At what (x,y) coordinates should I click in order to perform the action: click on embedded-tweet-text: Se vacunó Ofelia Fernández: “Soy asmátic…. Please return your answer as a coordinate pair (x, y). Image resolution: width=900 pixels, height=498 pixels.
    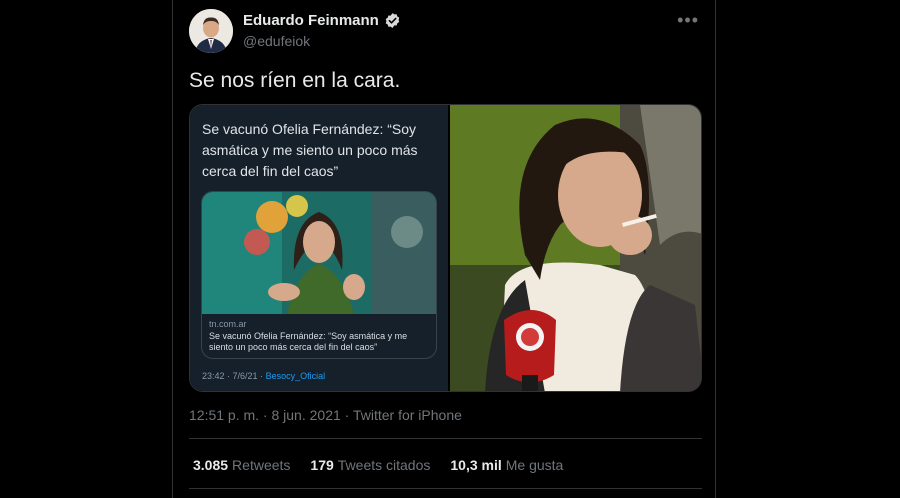
    Looking at the image, I should click on (310, 150).